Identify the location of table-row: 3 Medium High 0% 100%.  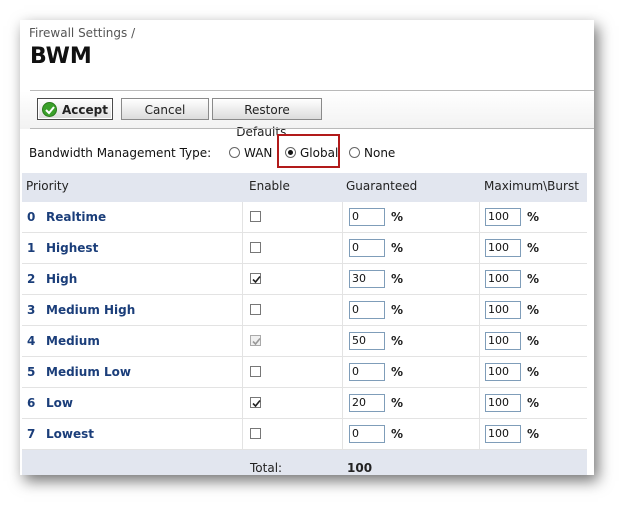
(304, 310).